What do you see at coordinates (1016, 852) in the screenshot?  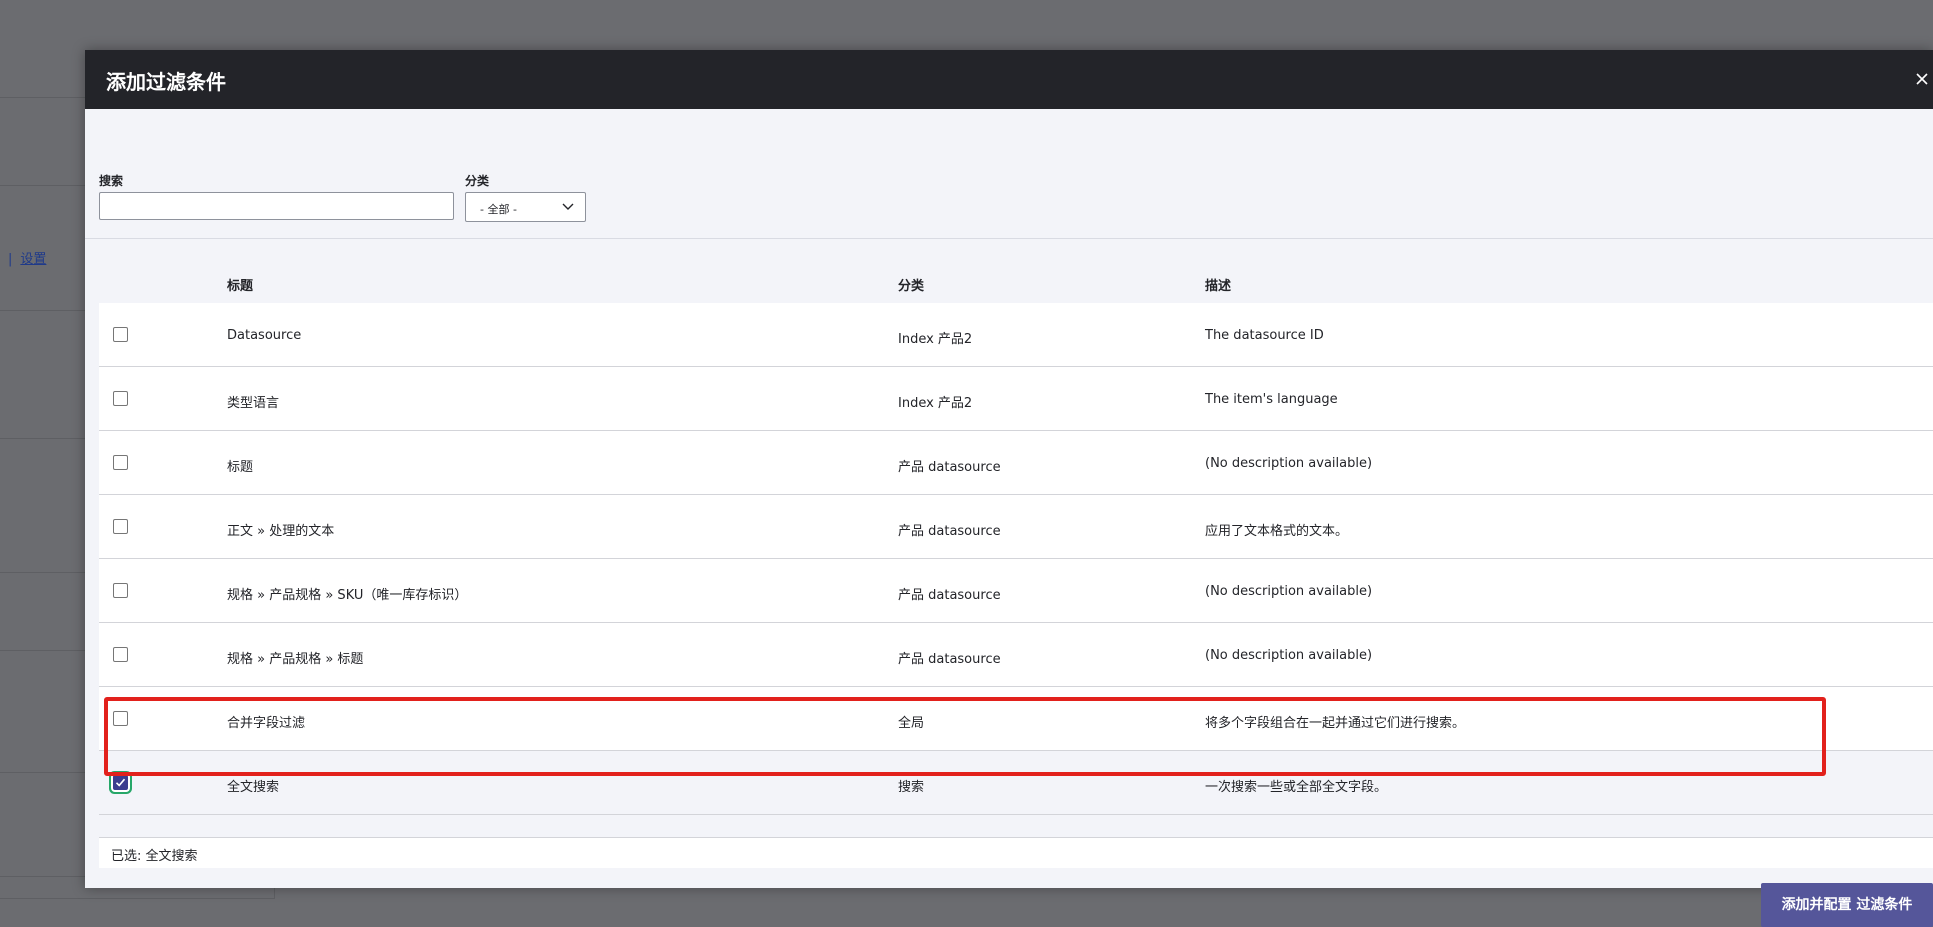 I see `selected-summary: 已选: 全文搜索` at bounding box center [1016, 852].